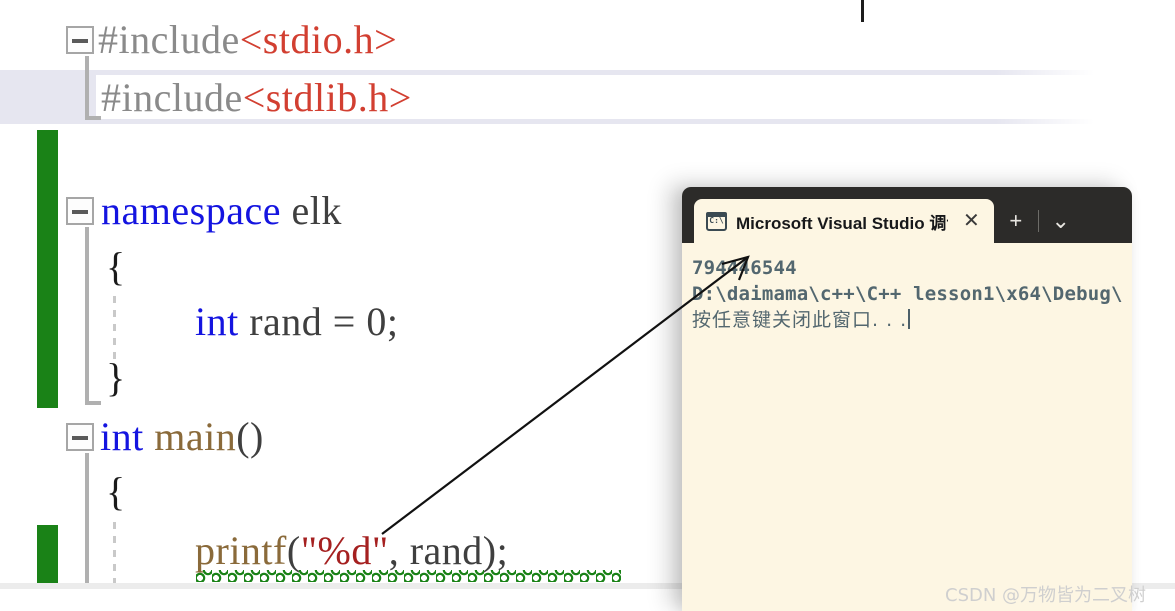 Image resolution: width=1175 pixels, height=611 pixels. Describe the element at coordinates (862, 11) in the screenshot. I see `text-caret` at that location.